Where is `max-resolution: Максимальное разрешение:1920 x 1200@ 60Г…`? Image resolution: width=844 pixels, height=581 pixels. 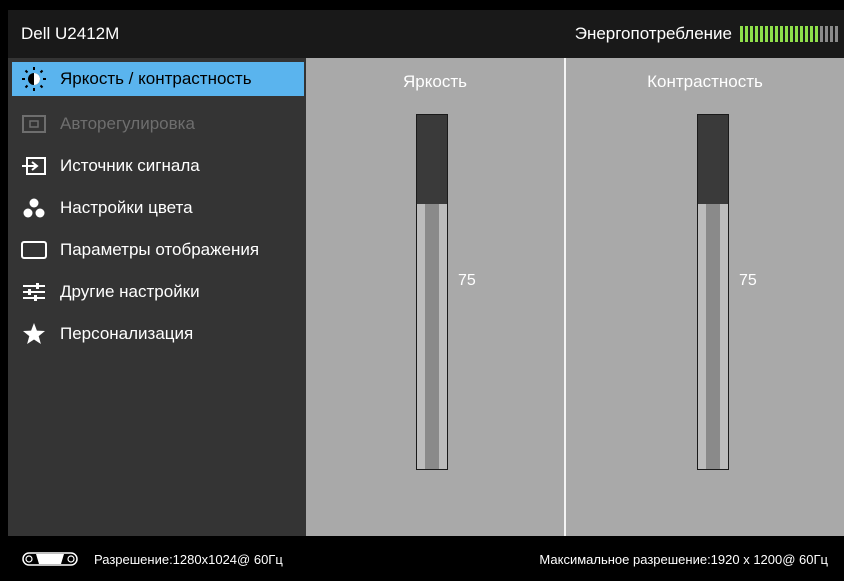
max-resolution: Максимальное разрешение:1920 x 1200@ 60Г… is located at coordinates (683, 559).